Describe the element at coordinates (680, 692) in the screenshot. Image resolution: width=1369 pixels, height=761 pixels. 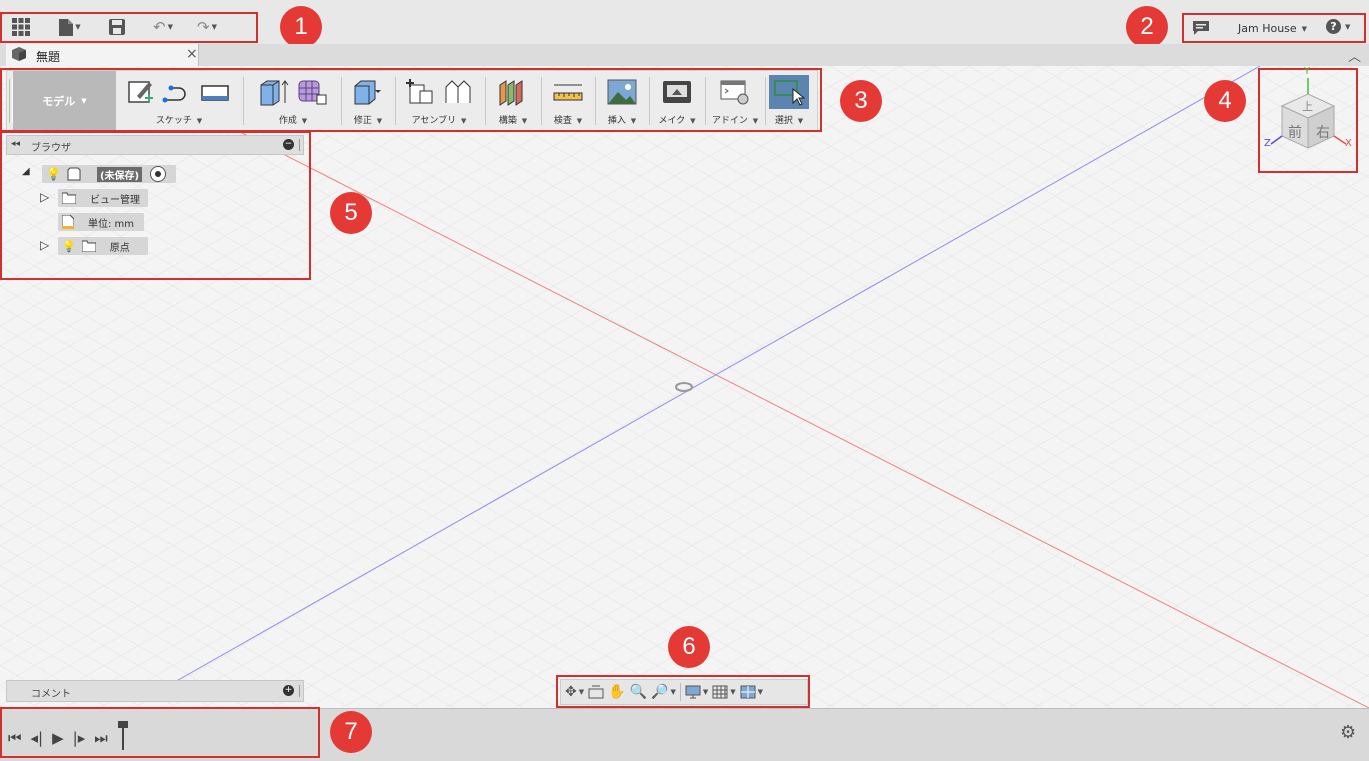
I see `navbar-separator` at that location.